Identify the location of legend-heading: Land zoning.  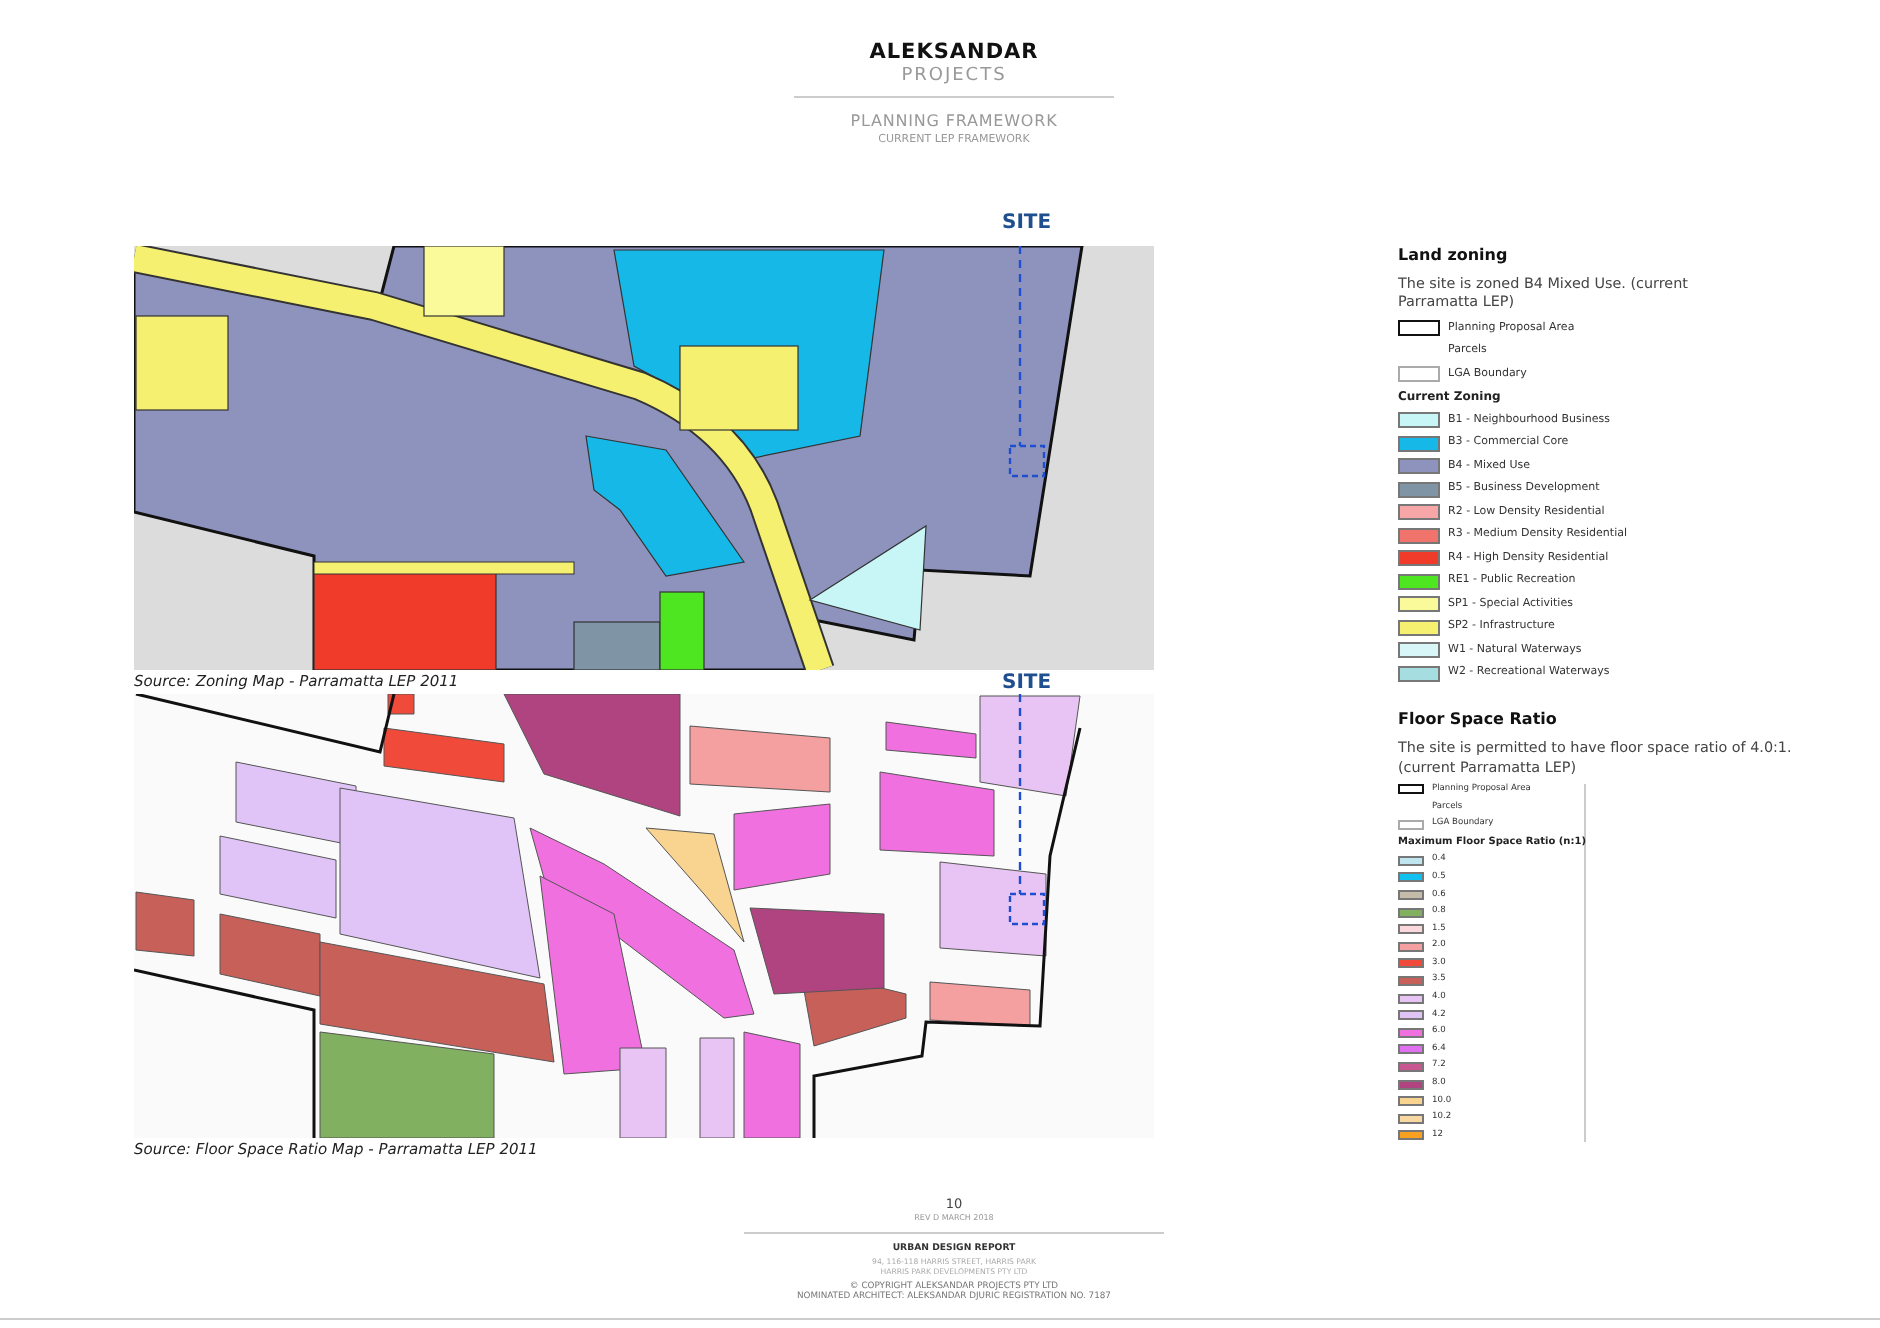
(1454, 255).